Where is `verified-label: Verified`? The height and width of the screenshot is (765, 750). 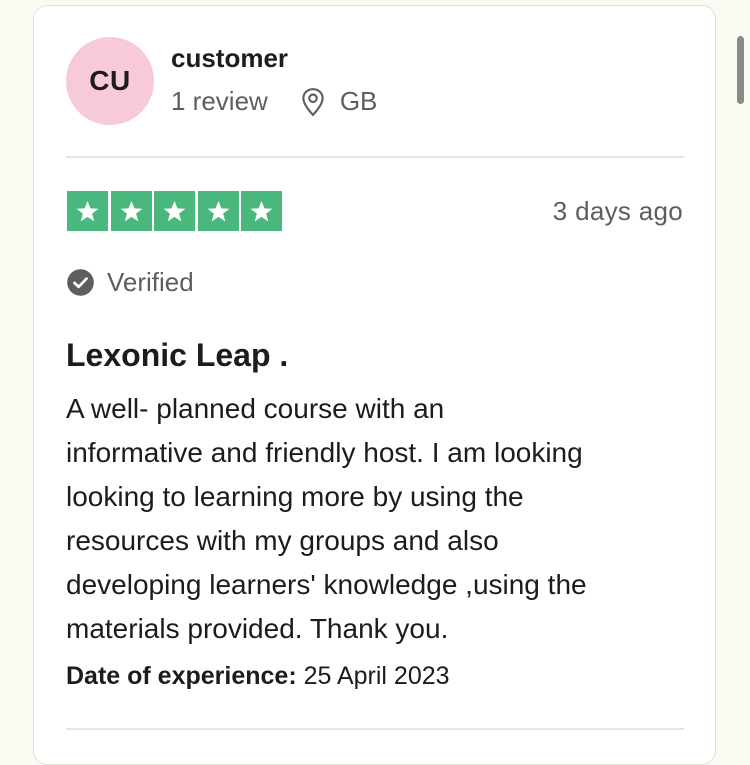 verified-label: Verified is located at coordinates (150, 282).